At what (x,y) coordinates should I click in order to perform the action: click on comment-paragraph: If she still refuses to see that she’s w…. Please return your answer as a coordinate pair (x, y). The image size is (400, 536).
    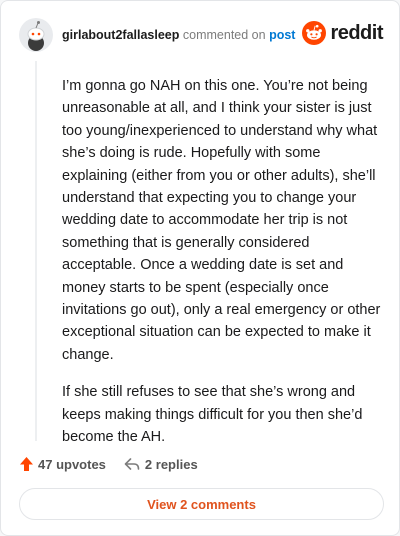
    Looking at the image, I should click on (212, 415).